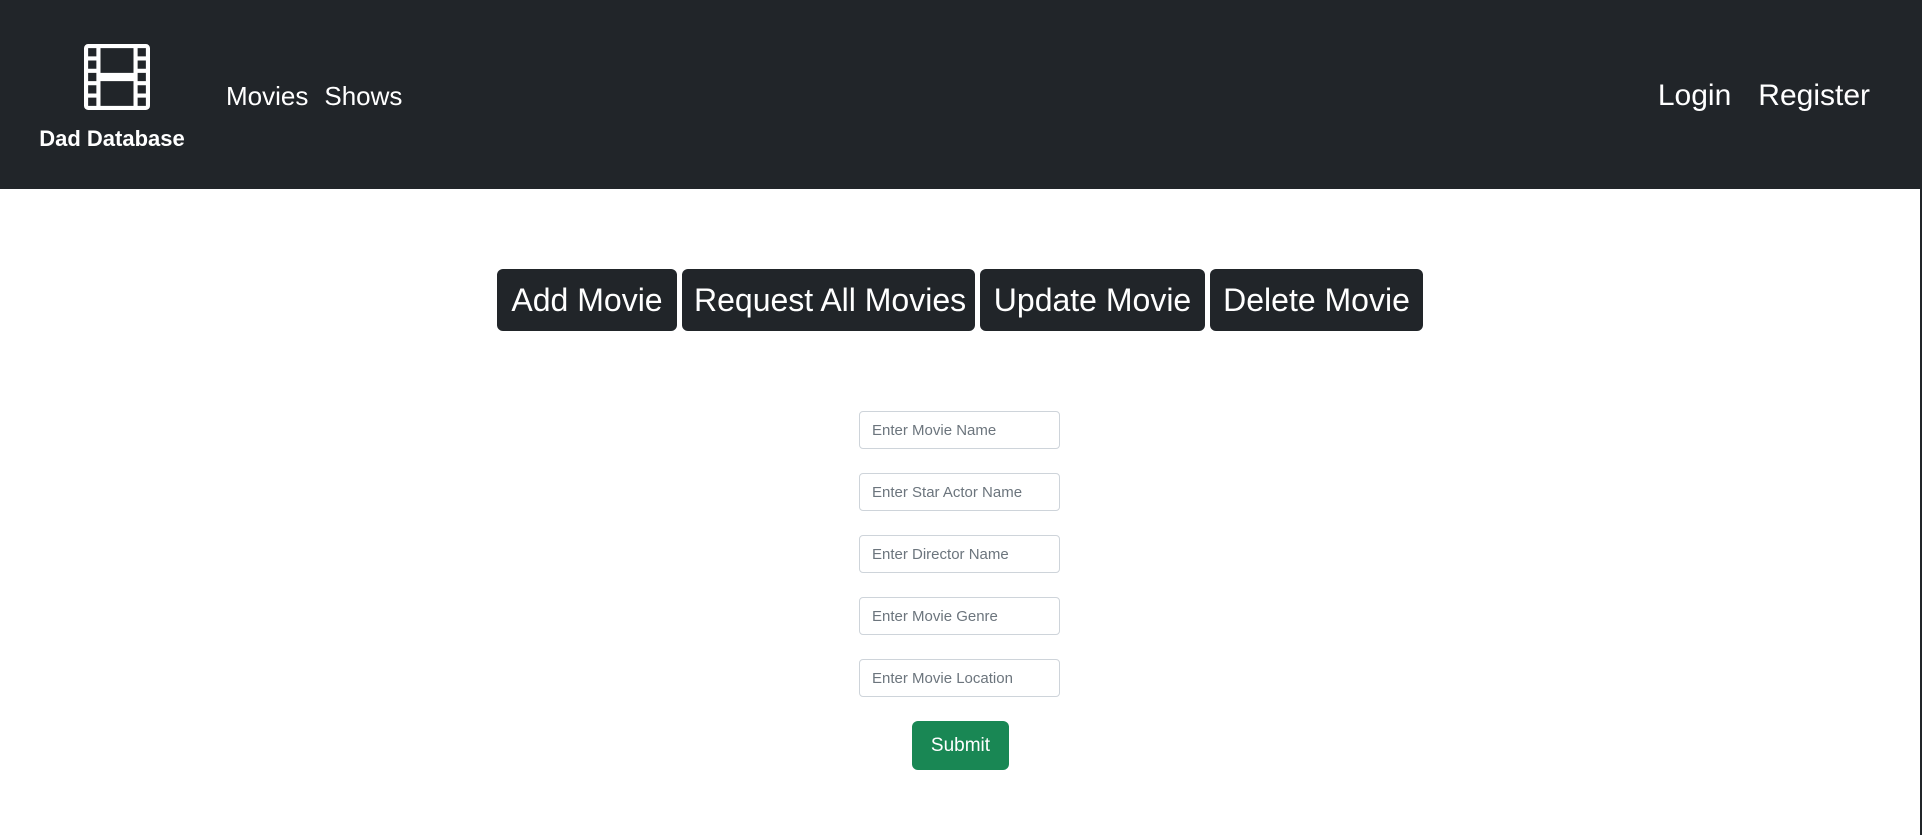 This screenshot has height=835, width=1922. I want to click on movie-name-input, so click(959, 430).